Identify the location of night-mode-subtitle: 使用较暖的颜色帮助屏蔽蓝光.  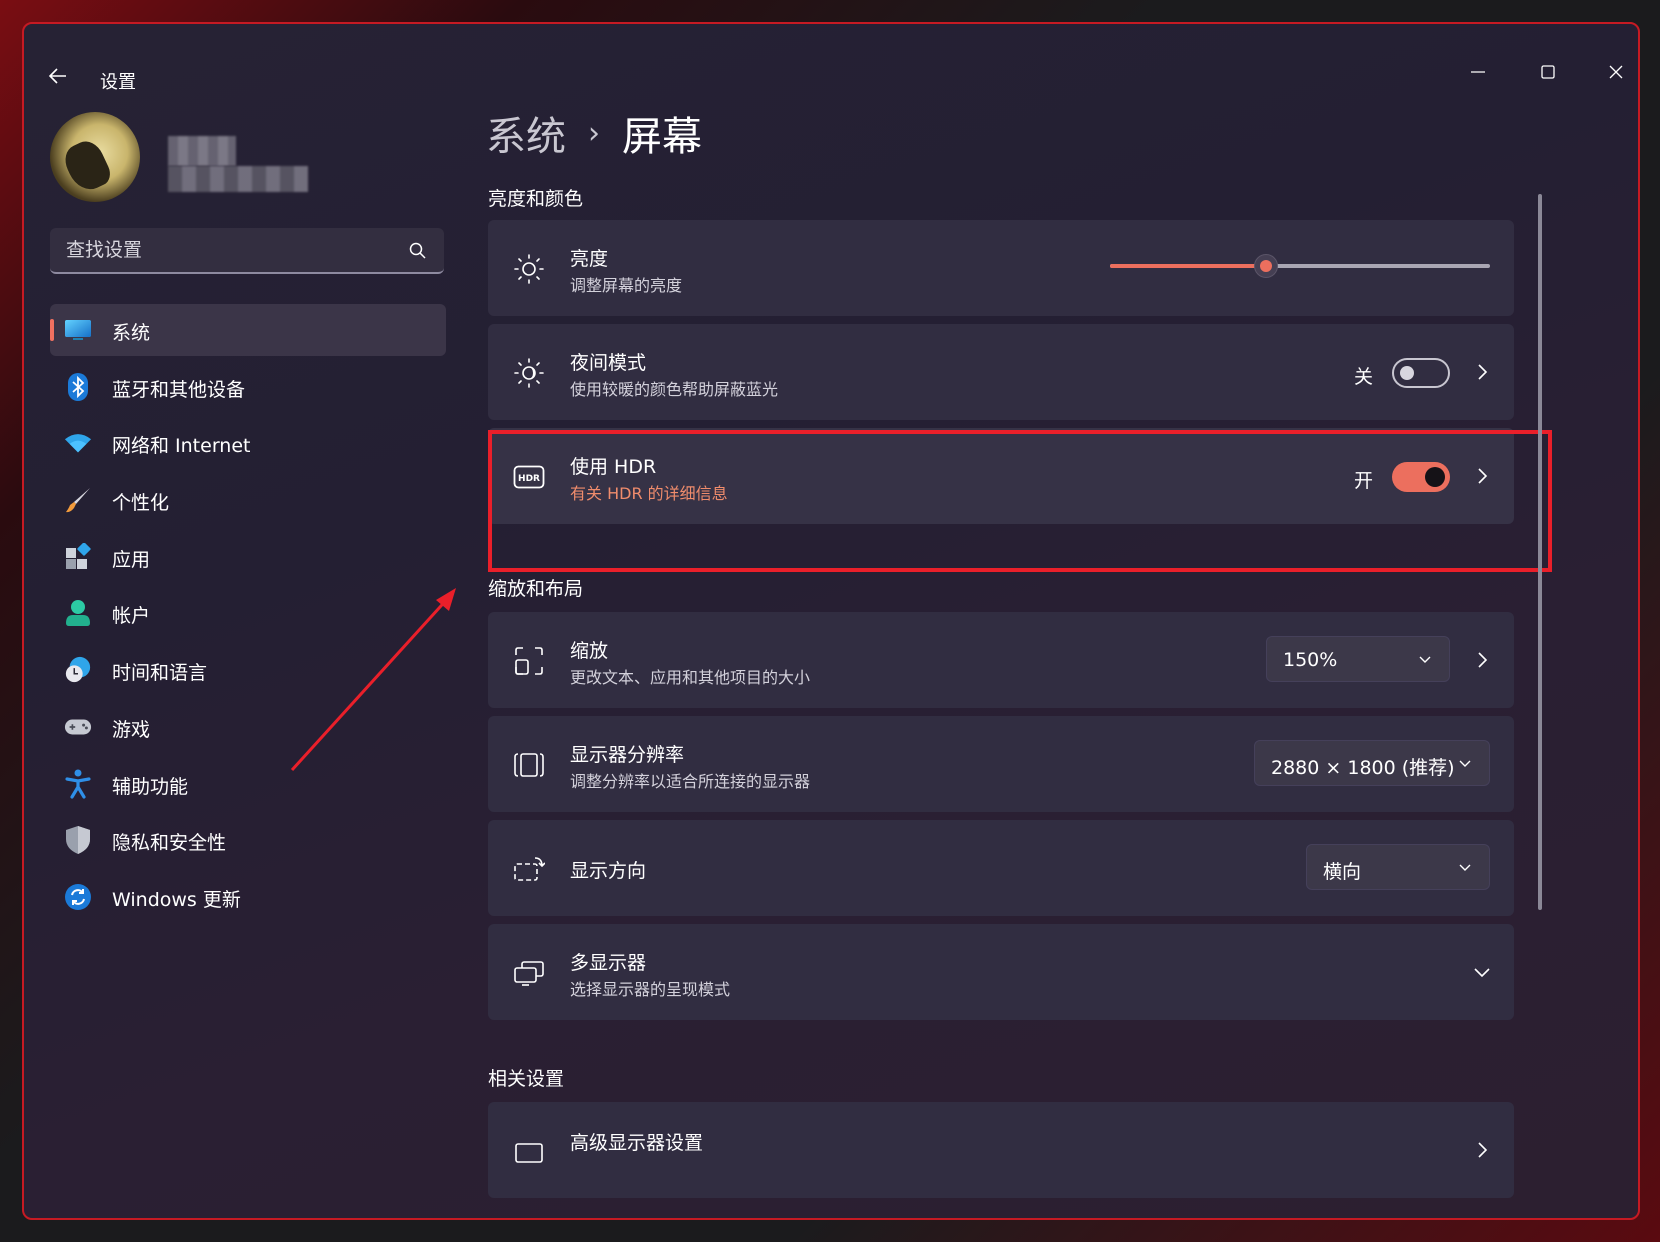
(674, 389).